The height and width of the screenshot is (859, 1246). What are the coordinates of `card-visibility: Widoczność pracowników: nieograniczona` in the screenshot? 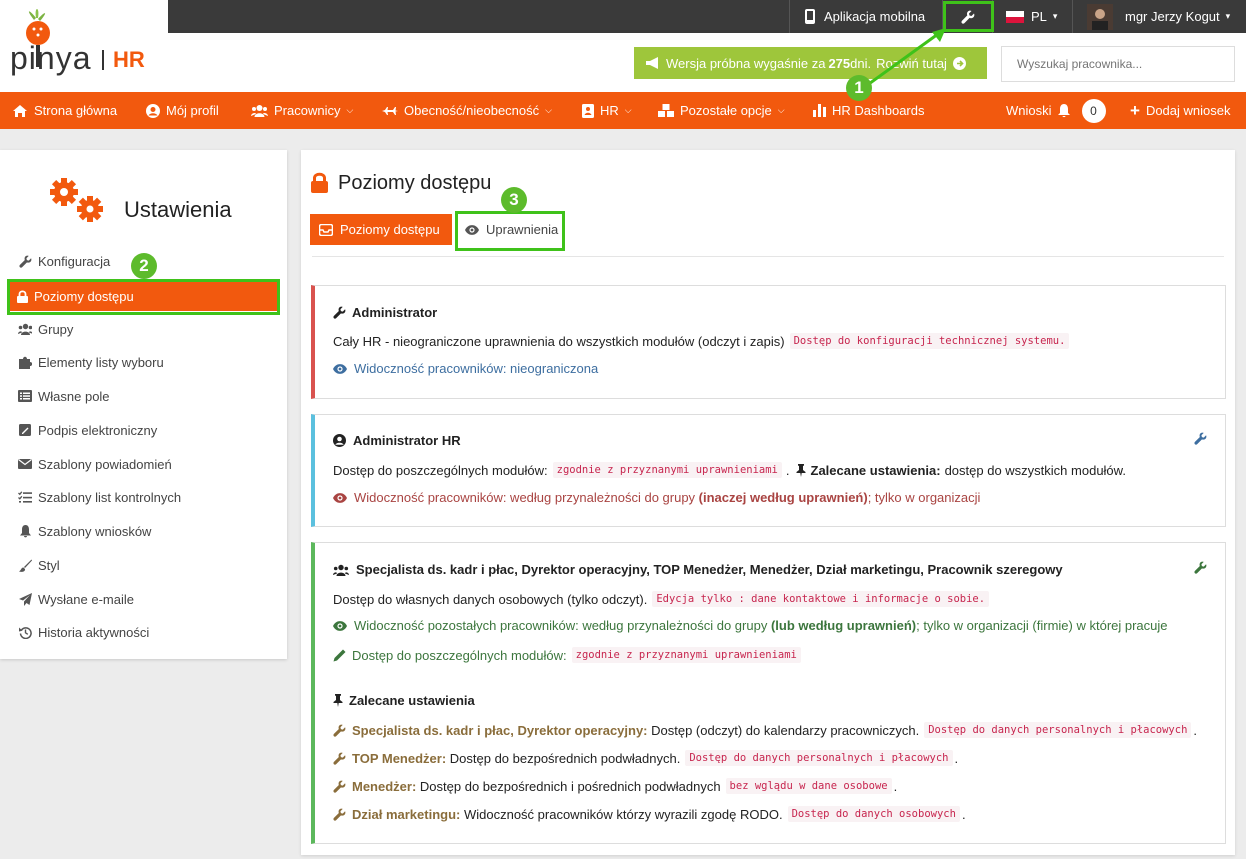 It's located at (465, 368).